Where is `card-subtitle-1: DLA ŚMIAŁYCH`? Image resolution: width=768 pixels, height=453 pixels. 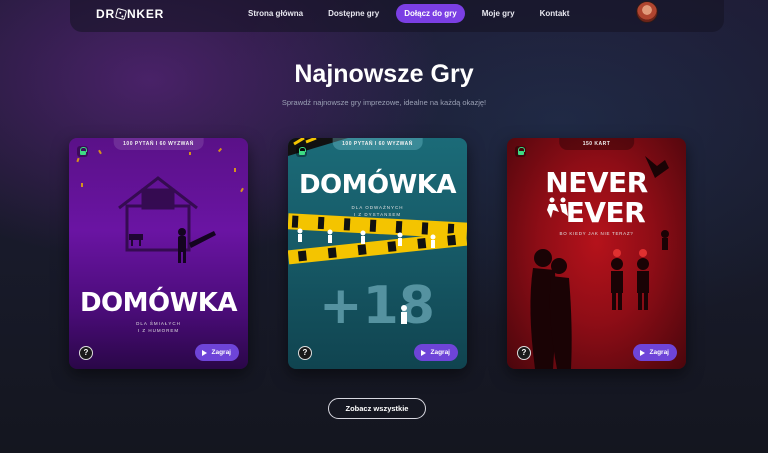
card-subtitle-1: DLA ŚMIAŁYCH is located at coordinates (158, 323).